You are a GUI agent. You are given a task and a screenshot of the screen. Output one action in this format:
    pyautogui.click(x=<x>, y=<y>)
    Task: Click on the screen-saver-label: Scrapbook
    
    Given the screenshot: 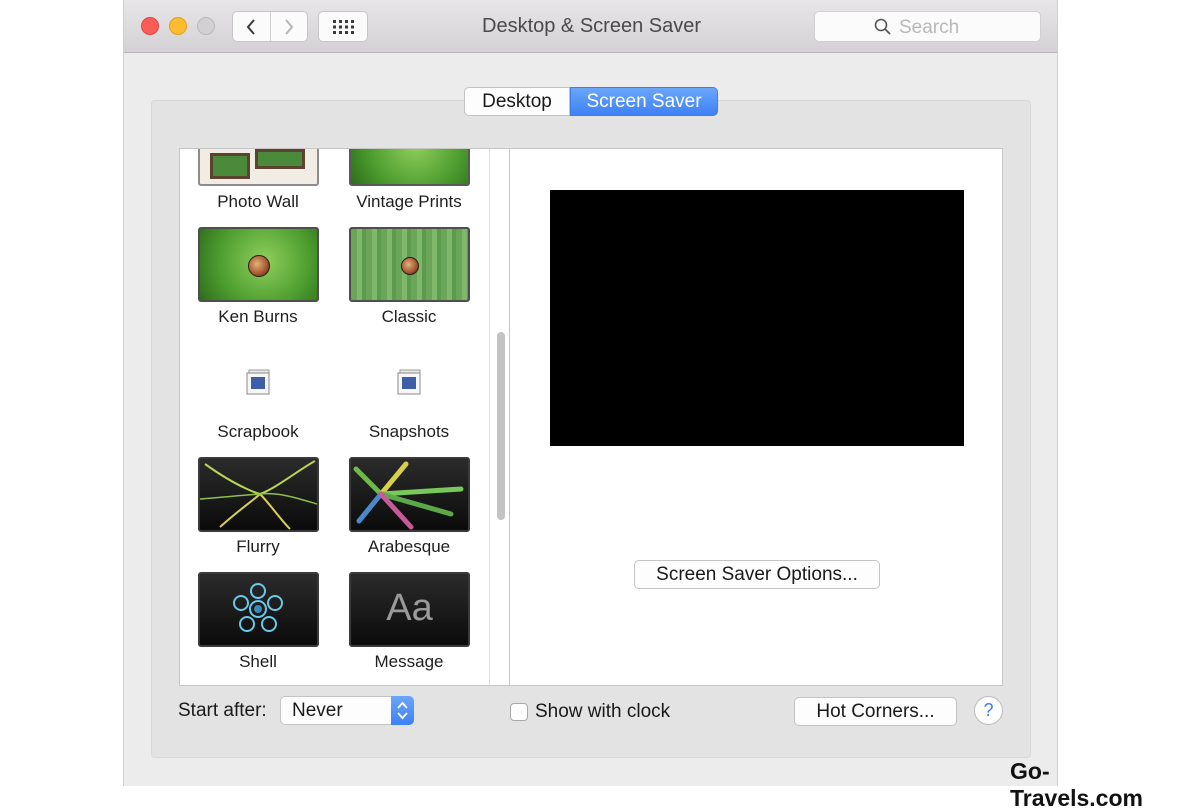 What is the action you would take?
    pyautogui.click(x=258, y=431)
    